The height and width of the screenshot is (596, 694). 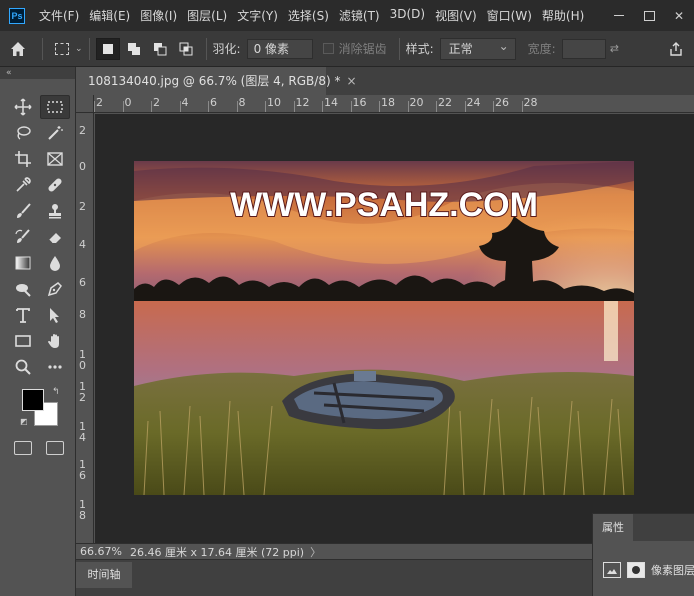 I want to click on document-tab-title: 108134040.jpg @ 66.7% (图层 4, RGB/8) *, so click(x=214, y=81).